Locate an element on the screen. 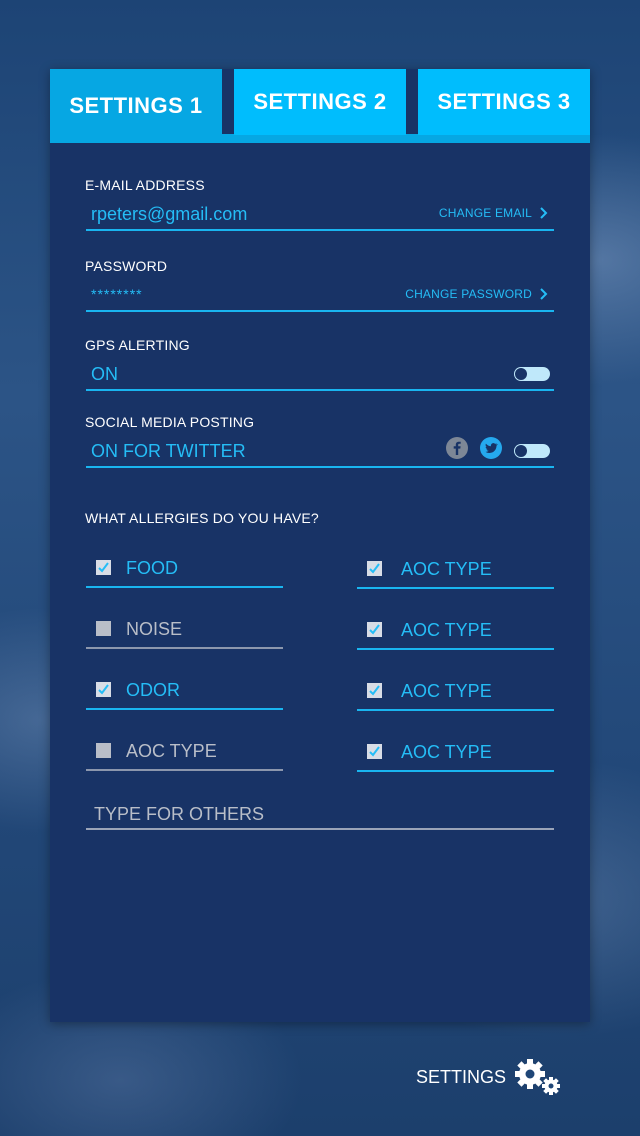 The width and height of the screenshot is (640, 1136). change-password-link: CHANGE PASSWORD is located at coordinates (468, 294).